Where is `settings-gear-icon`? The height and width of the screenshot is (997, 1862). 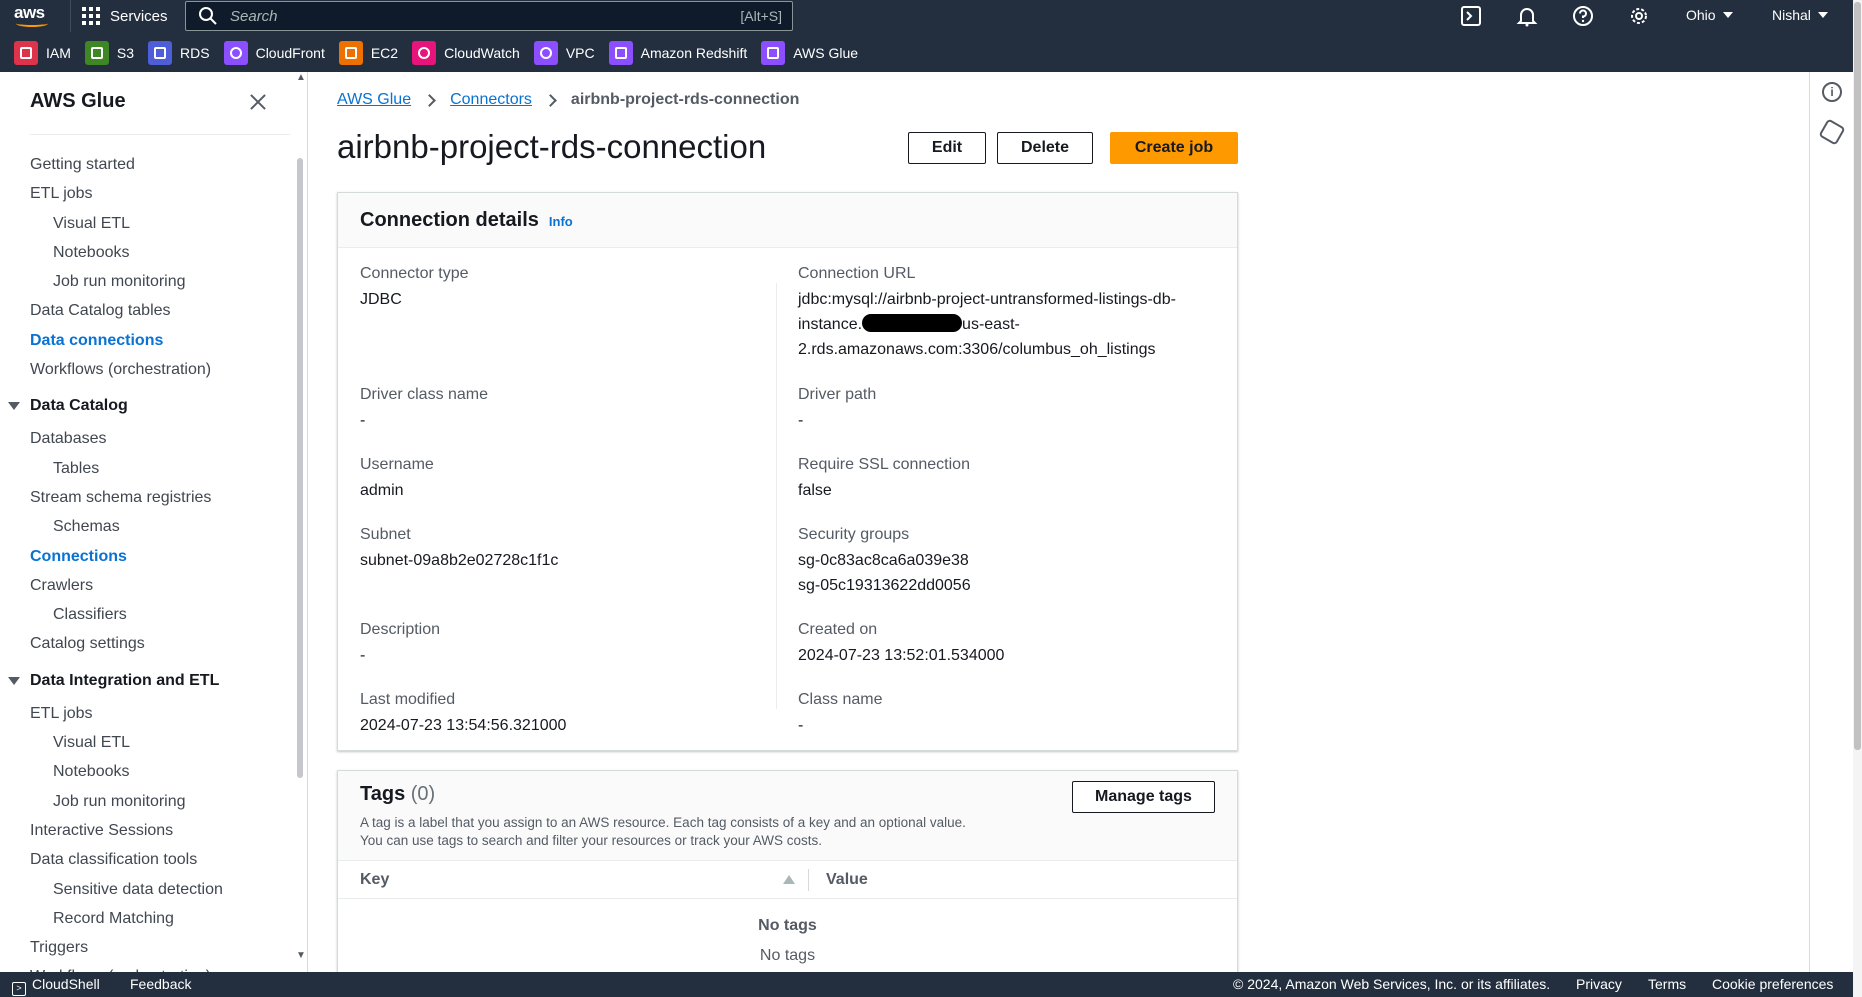 settings-gear-icon is located at coordinates (1639, 16).